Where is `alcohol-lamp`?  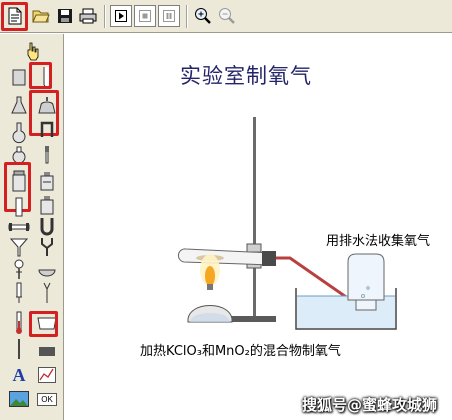 alcohol-lamp is located at coordinates (210, 288).